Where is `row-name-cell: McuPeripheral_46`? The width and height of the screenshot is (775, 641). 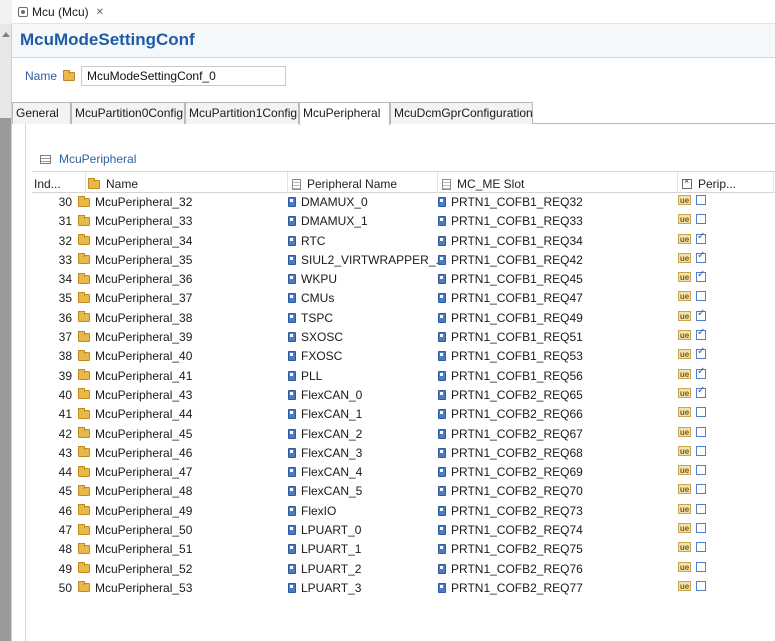 row-name-cell: McuPeripheral_46 is located at coordinates (135, 453).